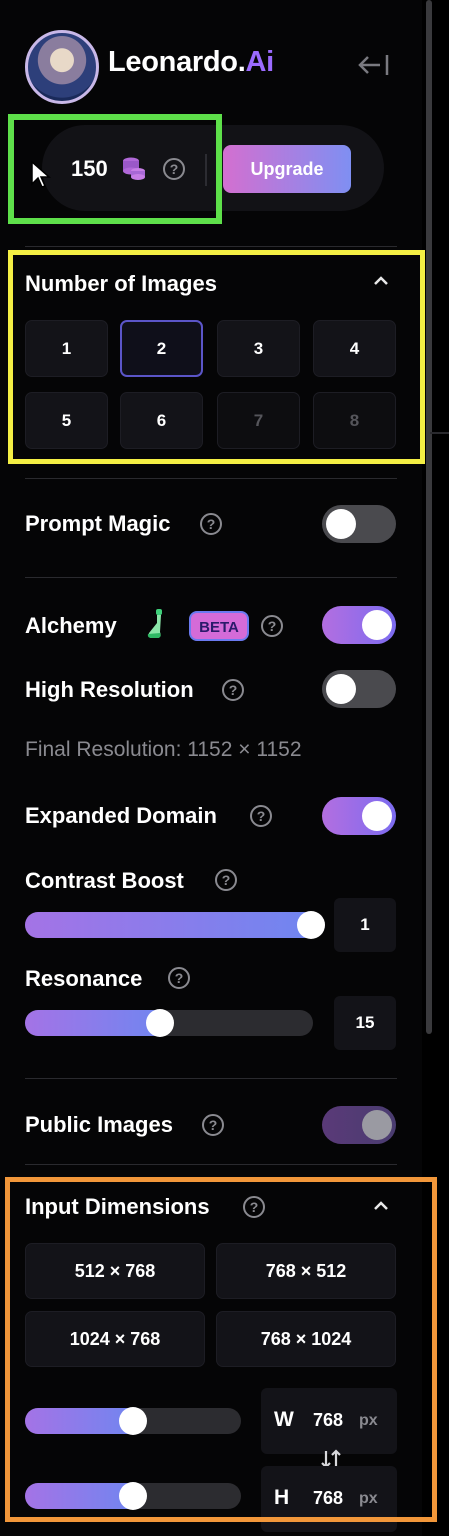 This screenshot has width=449, height=1536. Describe the element at coordinates (365, 925) in the screenshot. I see `contrast-boost-value: 1` at that location.